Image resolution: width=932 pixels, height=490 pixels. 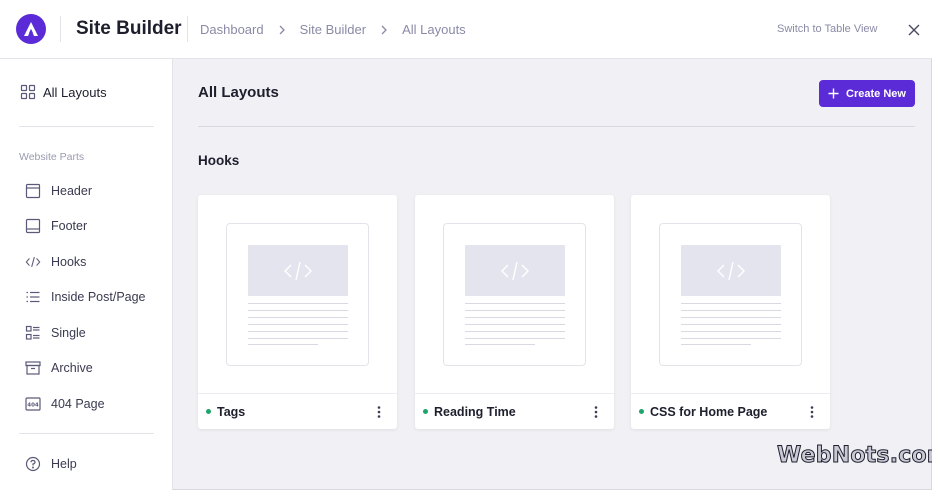 I want to click on sidebar-item-label: Archive, so click(x=72, y=368).